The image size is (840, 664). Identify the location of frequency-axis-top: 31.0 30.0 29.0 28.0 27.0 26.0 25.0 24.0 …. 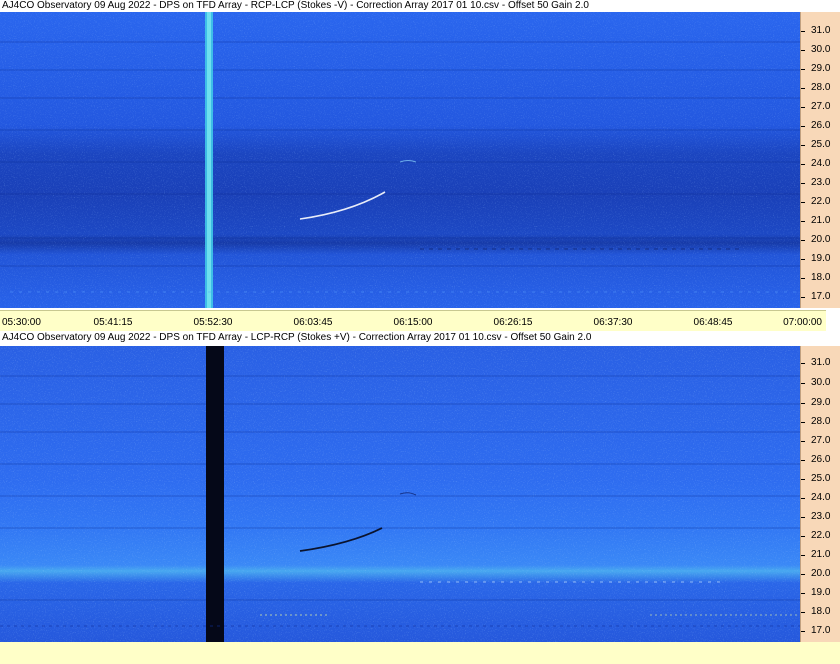
(820, 160).